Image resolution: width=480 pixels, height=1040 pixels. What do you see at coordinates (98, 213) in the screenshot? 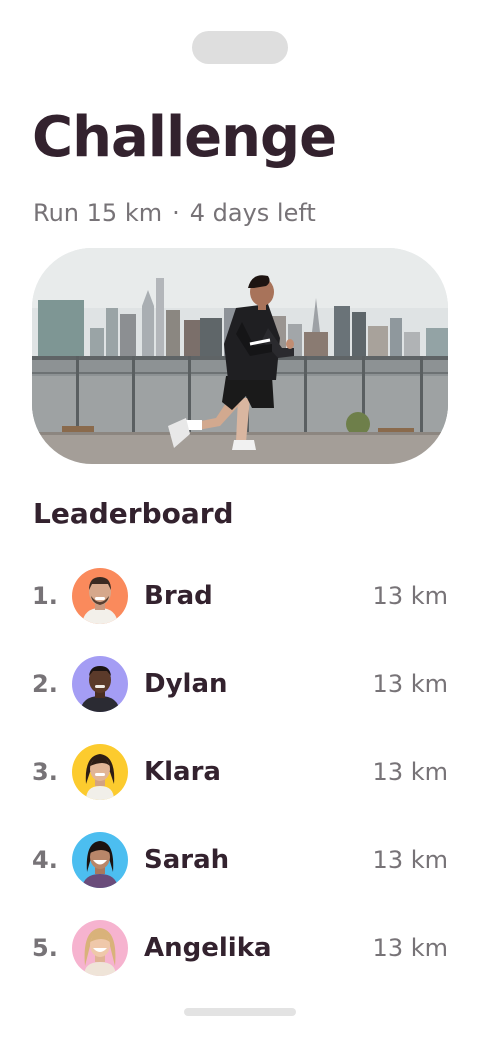
I see `challenge-goal: Run 15 km` at bounding box center [98, 213].